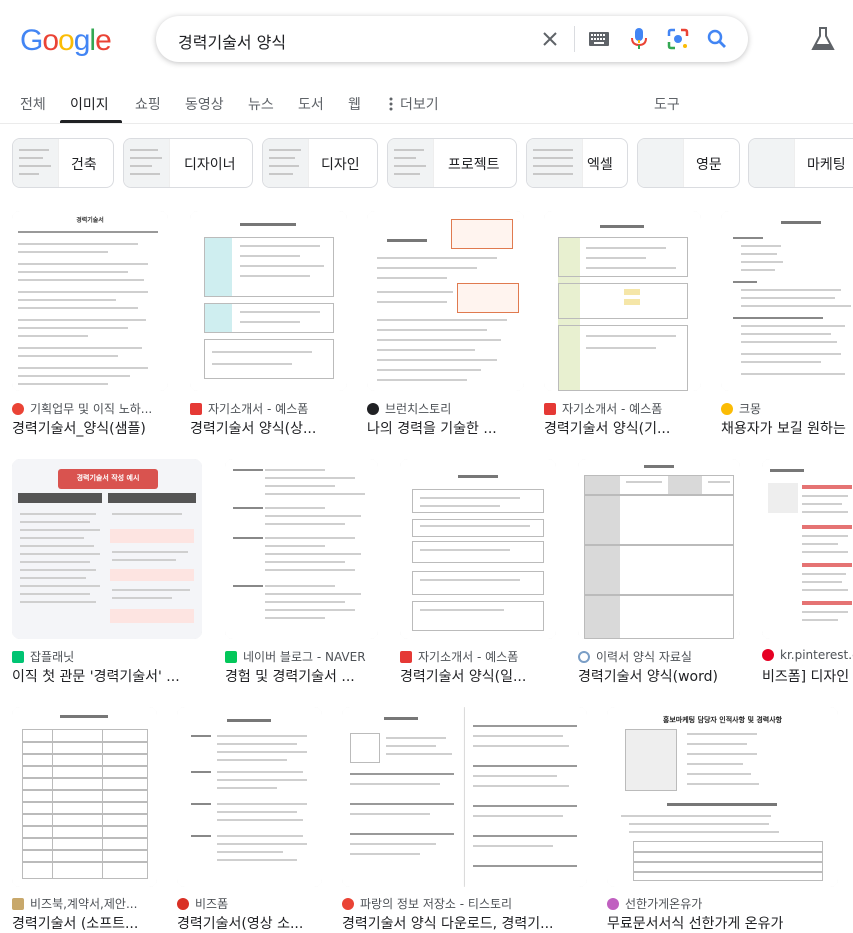 Image resolution: width=853 pixels, height=933 pixels. I want to click on chip-marketing: 마케팅, so click(800, 163).